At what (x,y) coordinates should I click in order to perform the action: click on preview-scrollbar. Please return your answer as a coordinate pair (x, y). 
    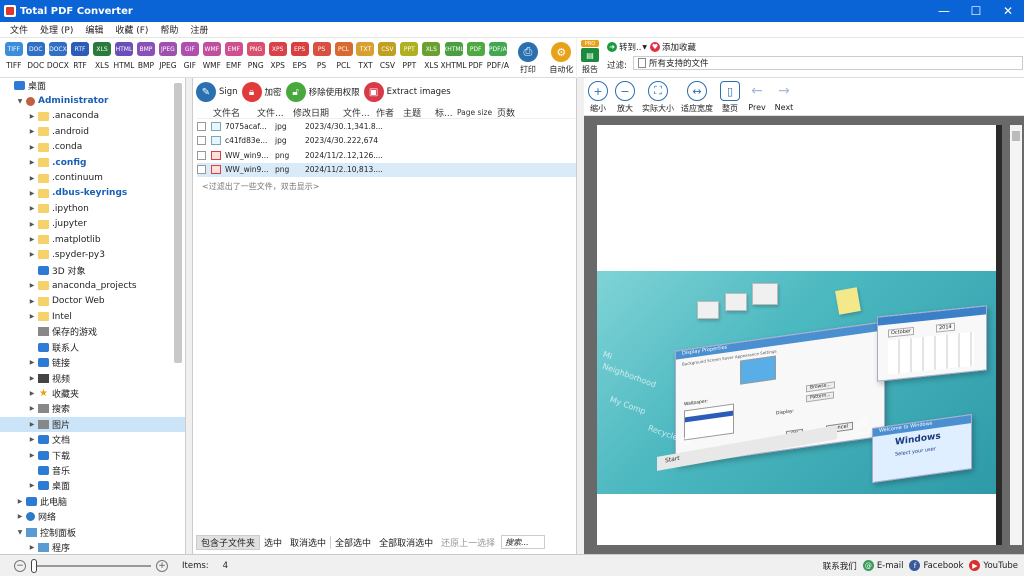
    Looking at the image, I should click on (1016, 335).